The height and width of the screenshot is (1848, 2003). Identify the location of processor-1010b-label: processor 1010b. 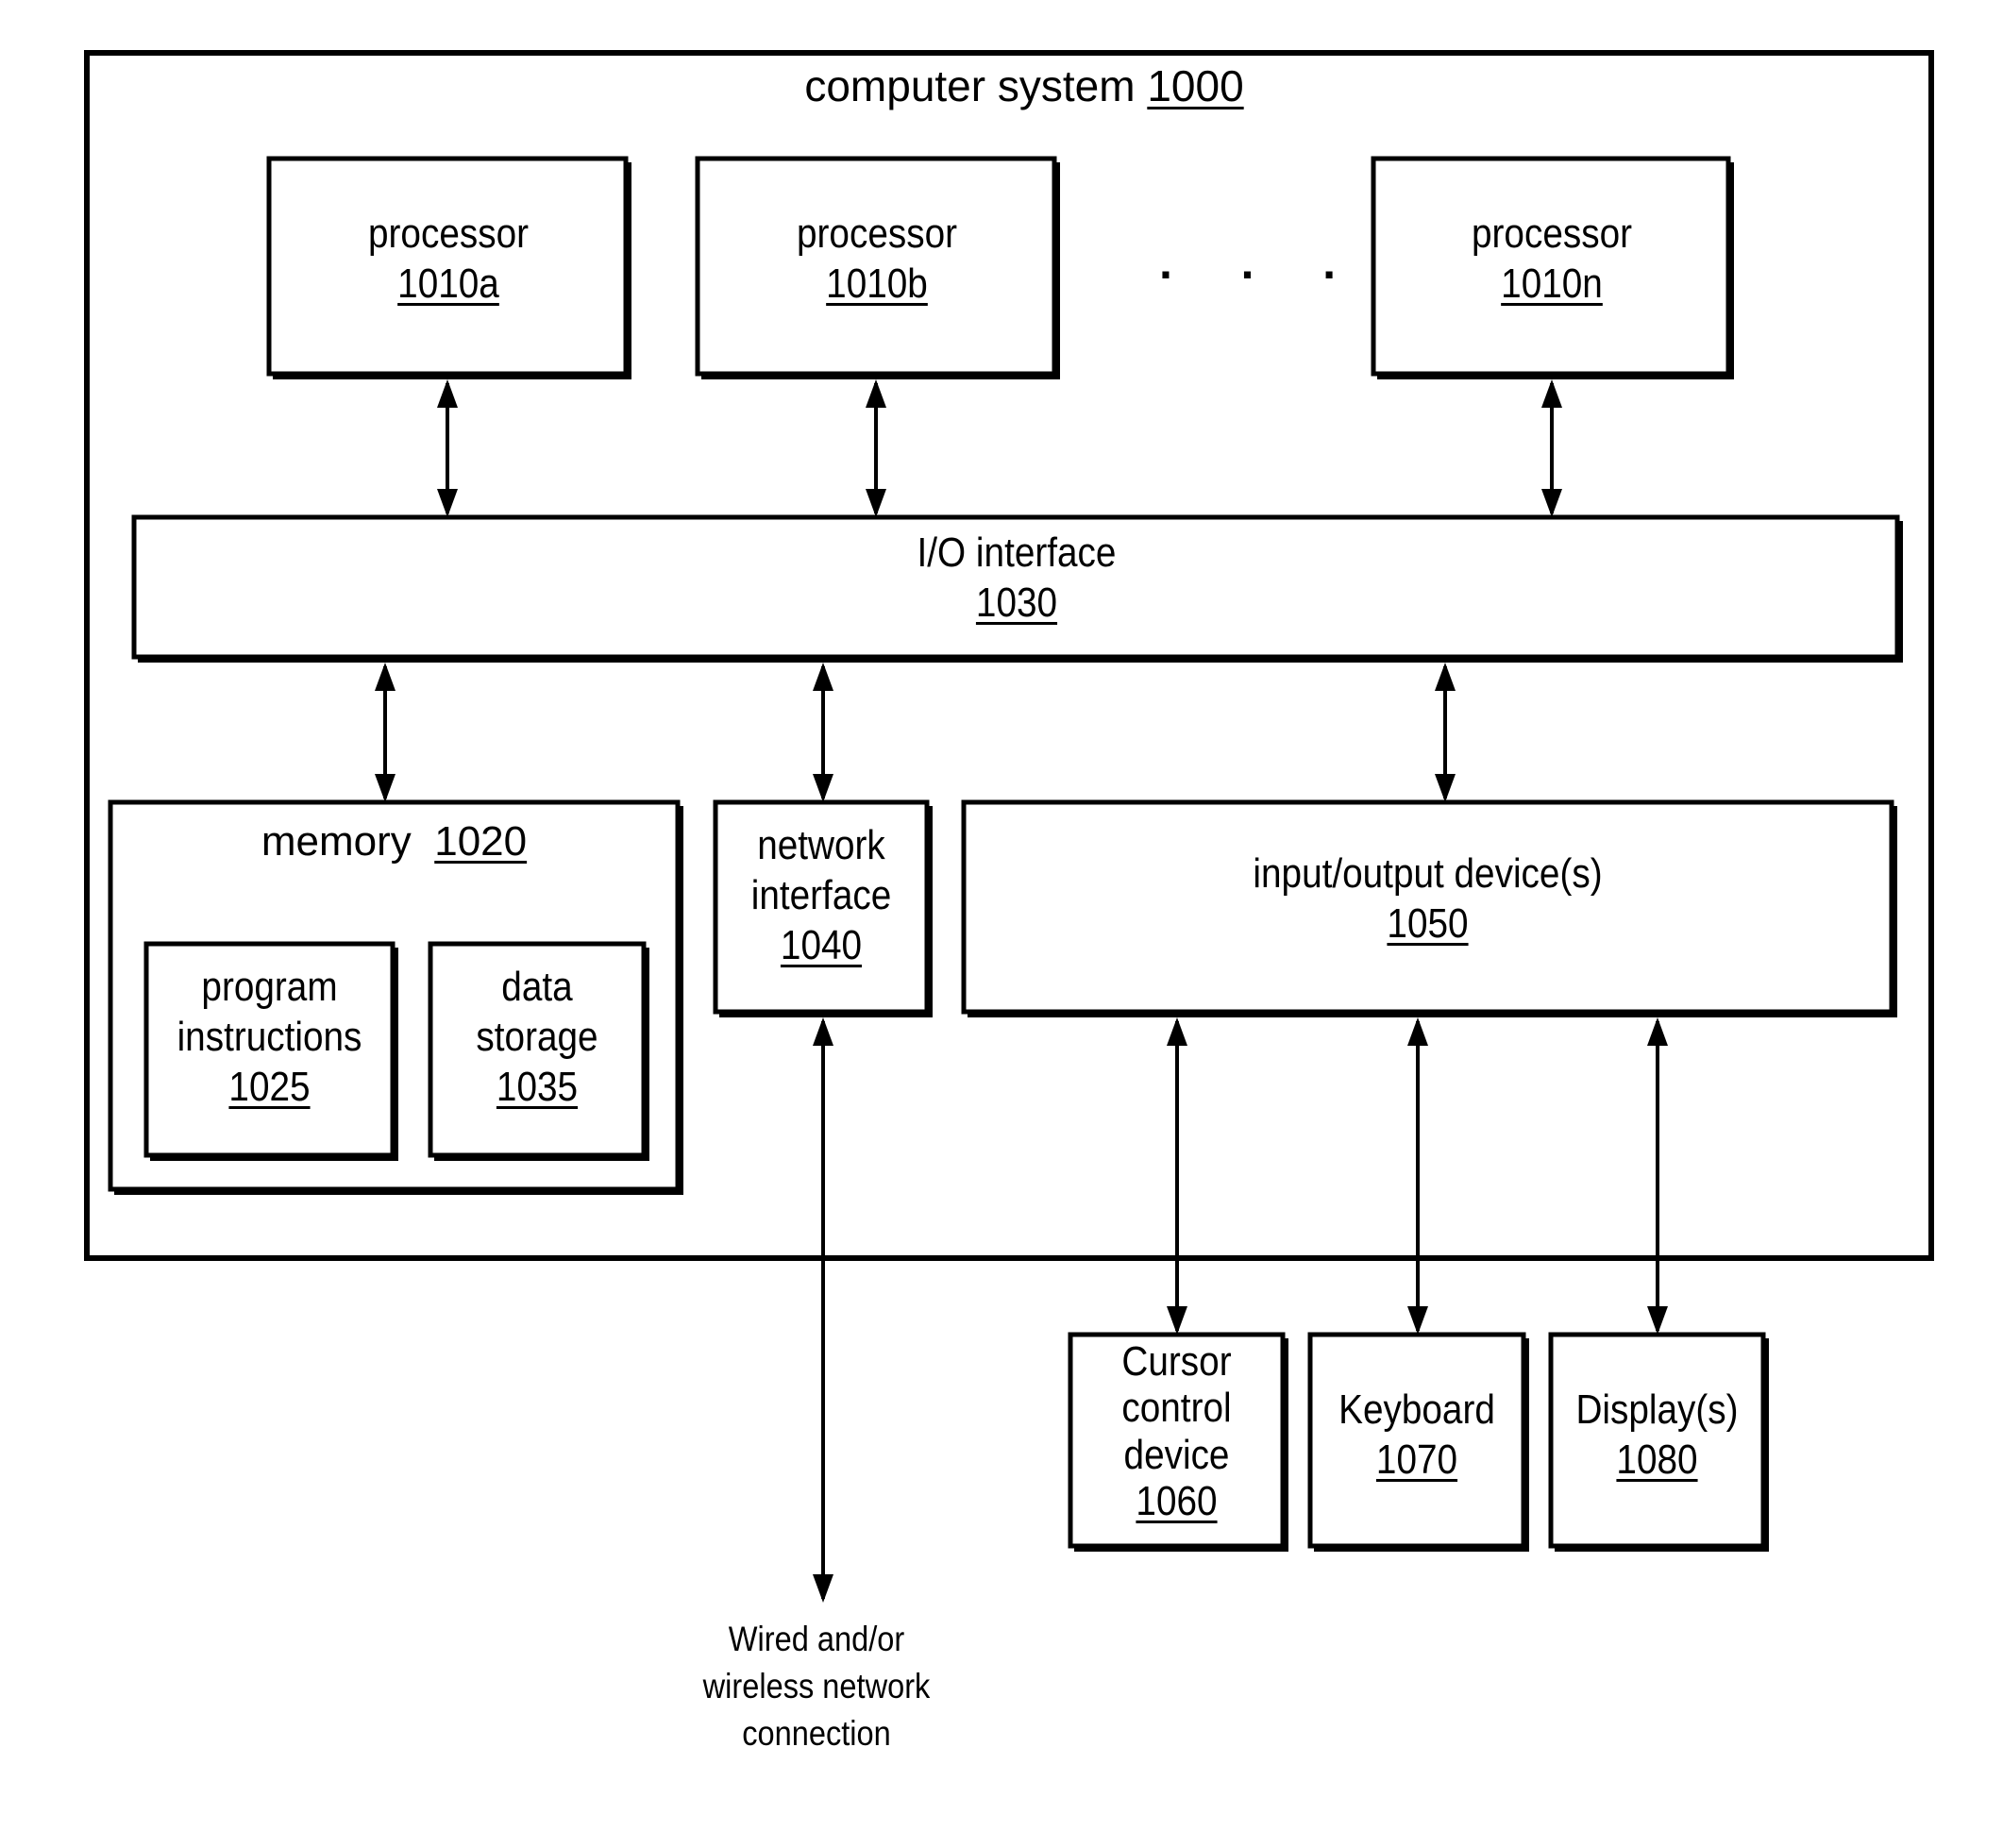
(877, 260).